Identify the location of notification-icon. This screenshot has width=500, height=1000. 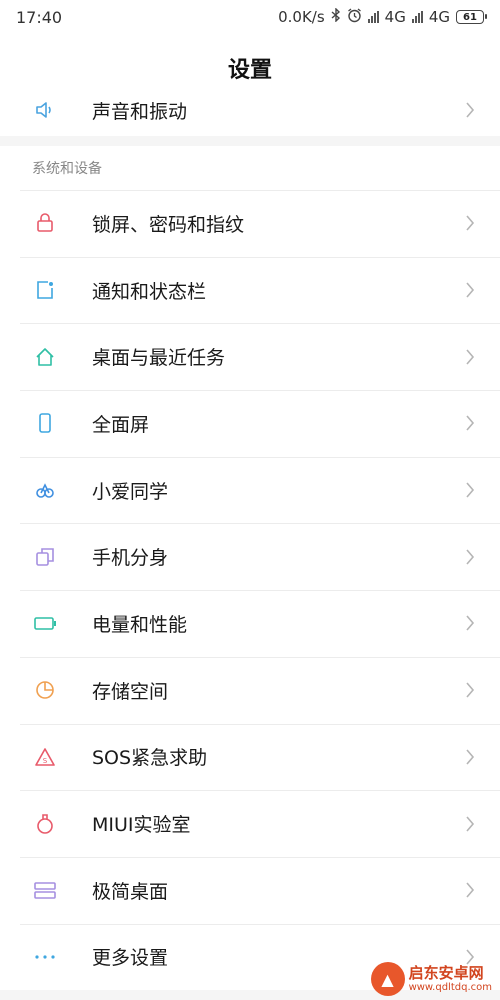
(45, 290).